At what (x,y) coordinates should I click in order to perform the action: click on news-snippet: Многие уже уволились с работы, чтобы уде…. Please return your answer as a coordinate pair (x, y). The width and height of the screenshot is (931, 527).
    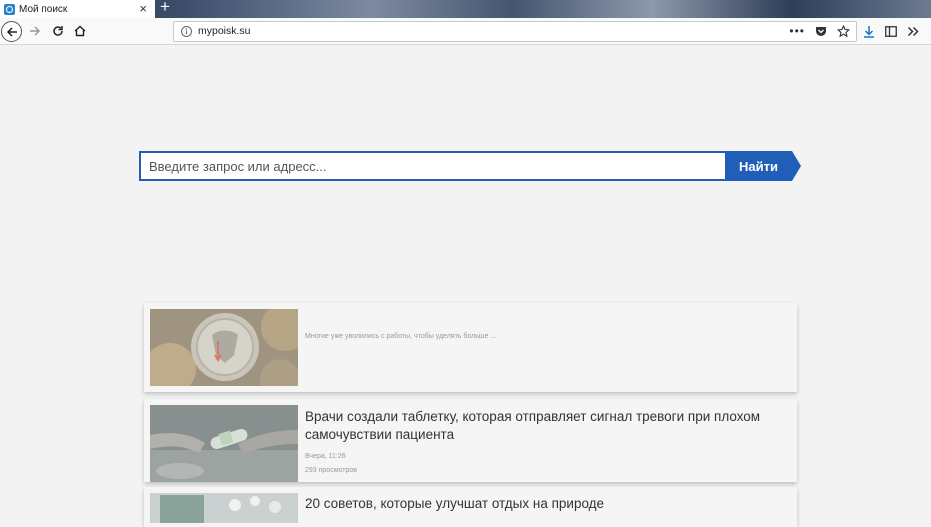
    Looking at the image, I should click on (401, 336).